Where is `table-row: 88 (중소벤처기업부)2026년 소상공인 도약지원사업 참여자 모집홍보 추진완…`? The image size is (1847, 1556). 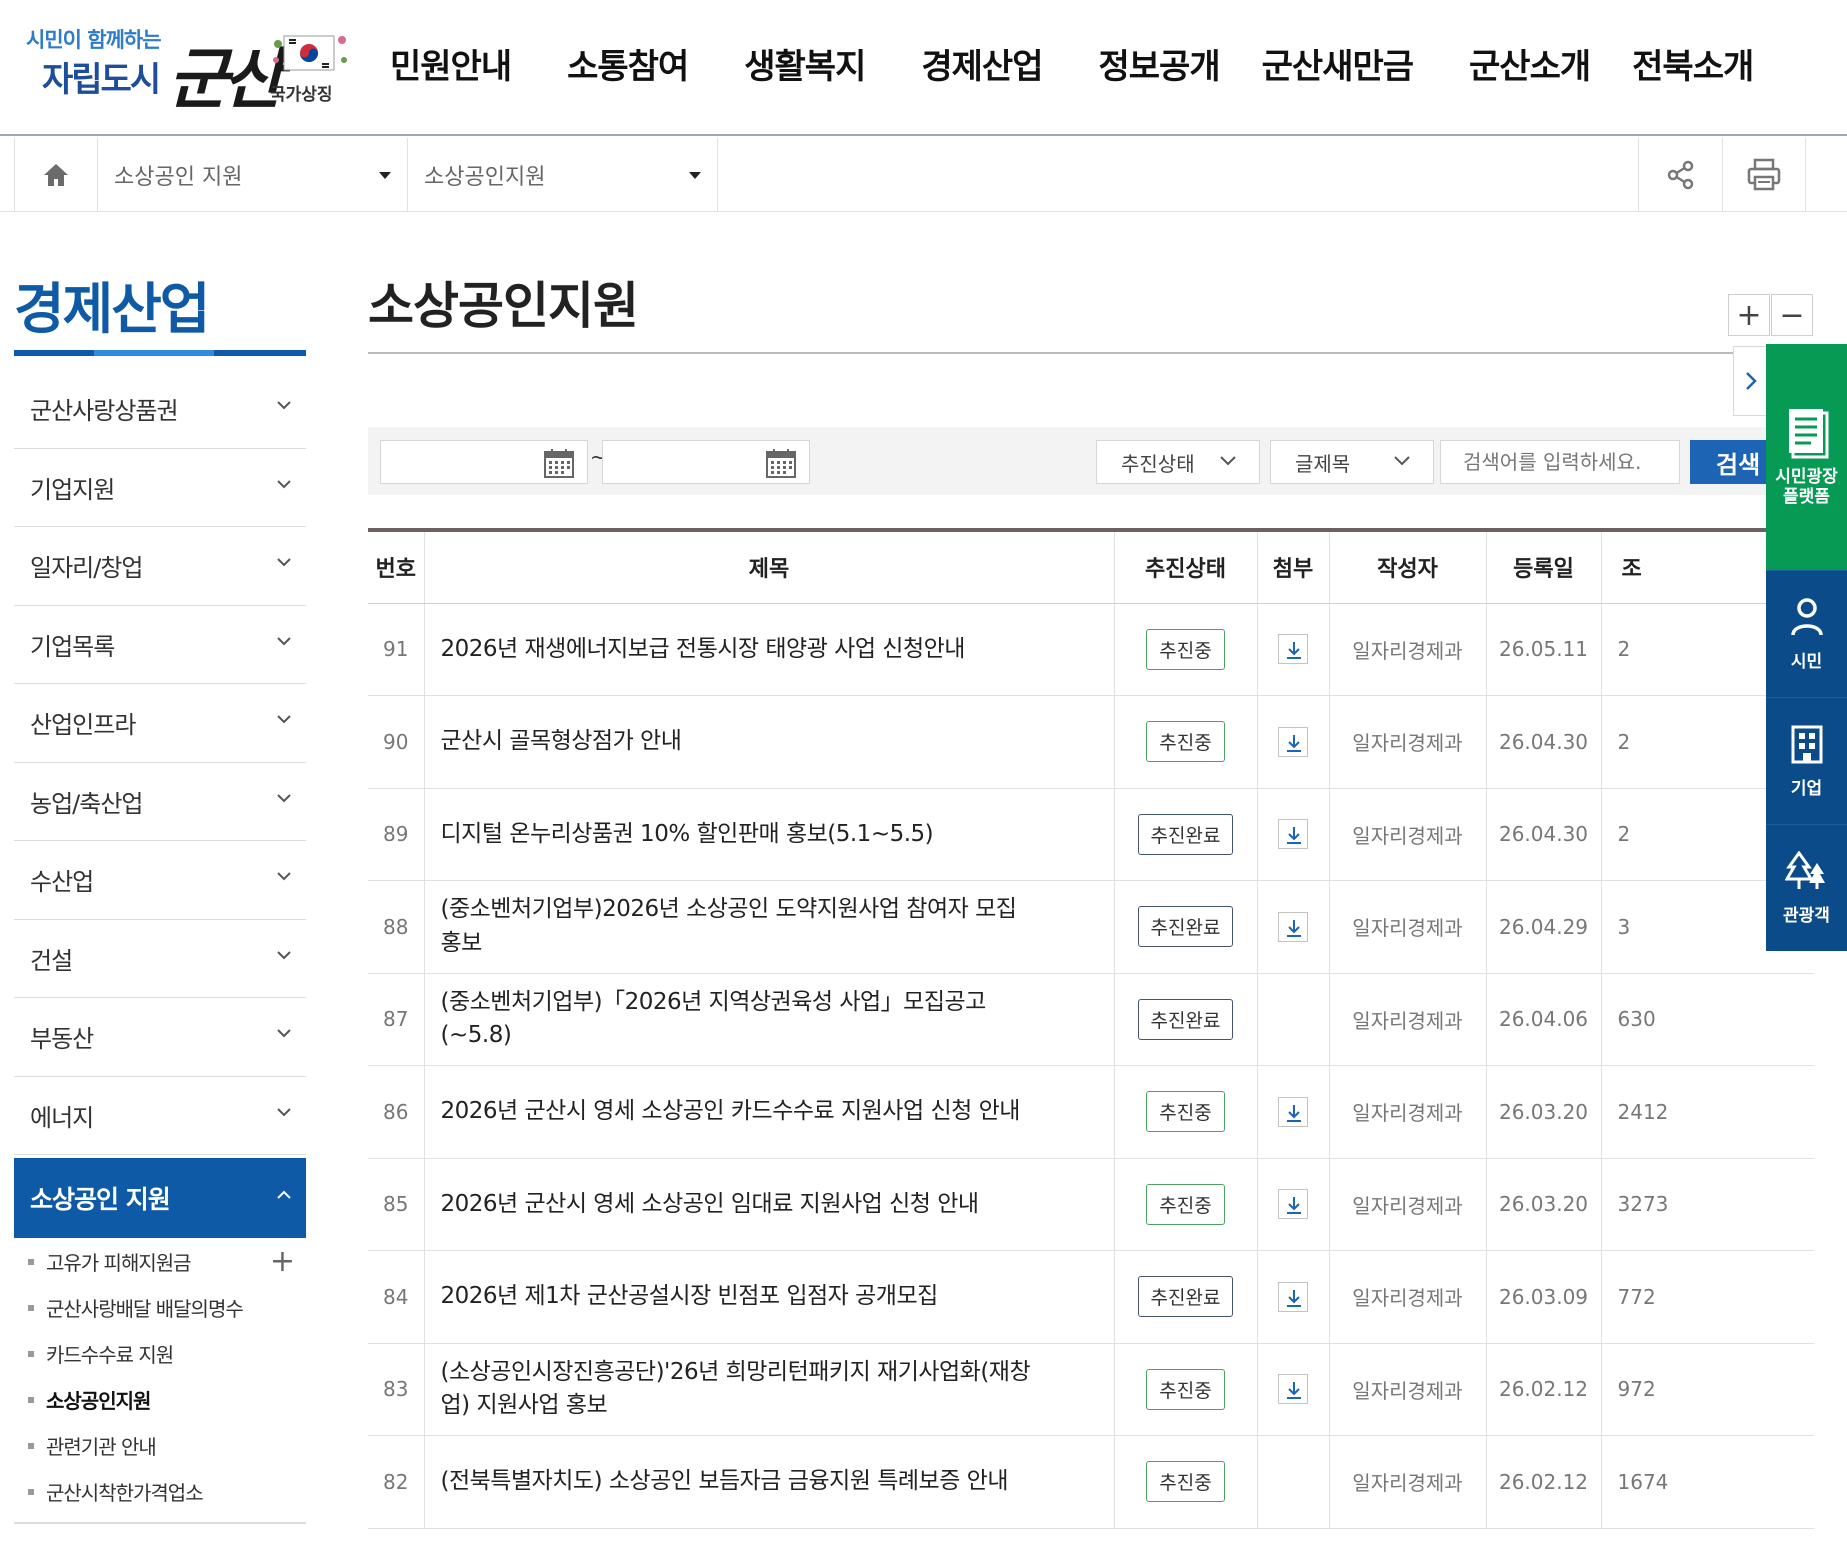 table-row: 88 (중소벤처기업부)2026년 소상공인 도약지원사업 참여자 모집홍보 추진완… is located at coordinates (1091, 927).